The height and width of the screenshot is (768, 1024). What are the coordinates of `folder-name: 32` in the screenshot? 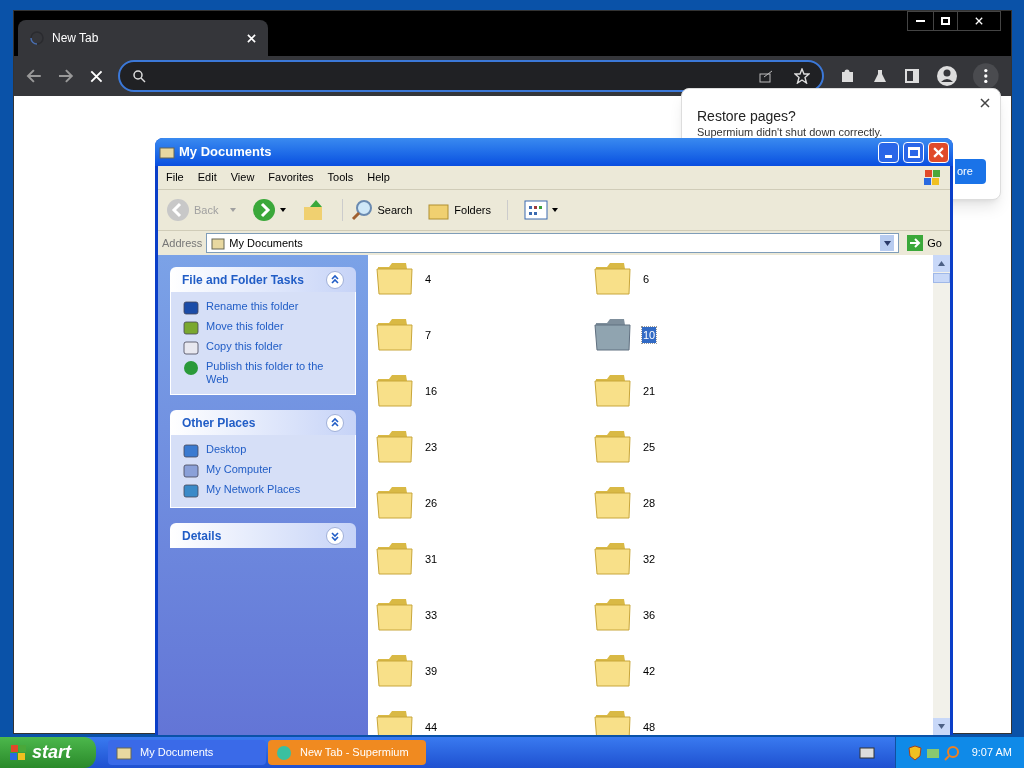 It's located at (649, 559).